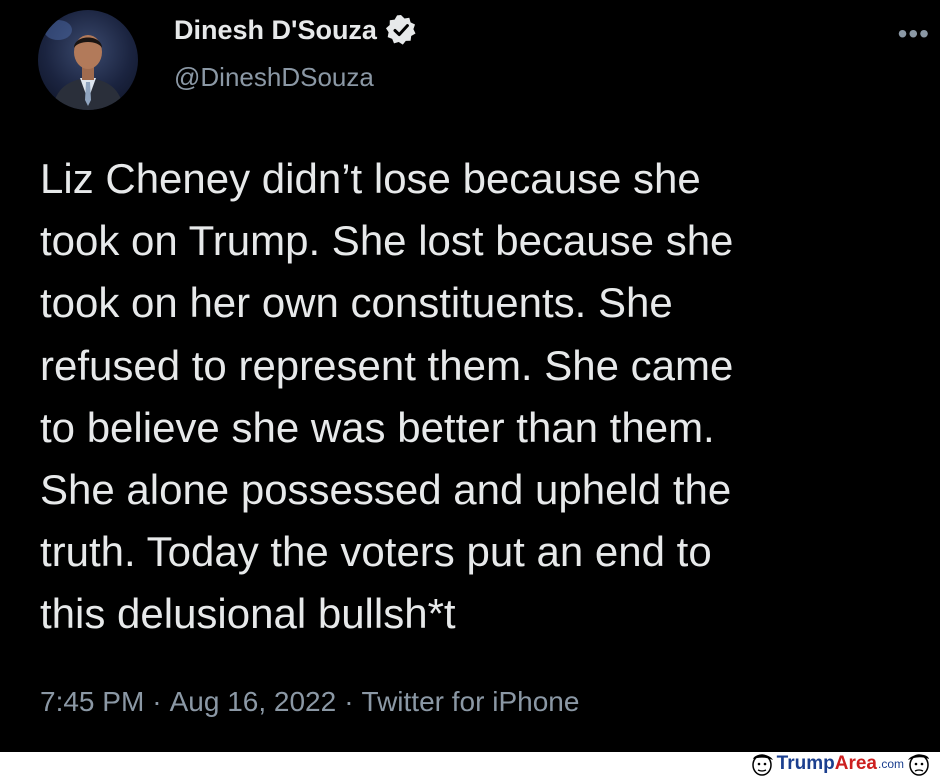  I want to click on tweet-time: 7:45 PM, so click(92, 702).